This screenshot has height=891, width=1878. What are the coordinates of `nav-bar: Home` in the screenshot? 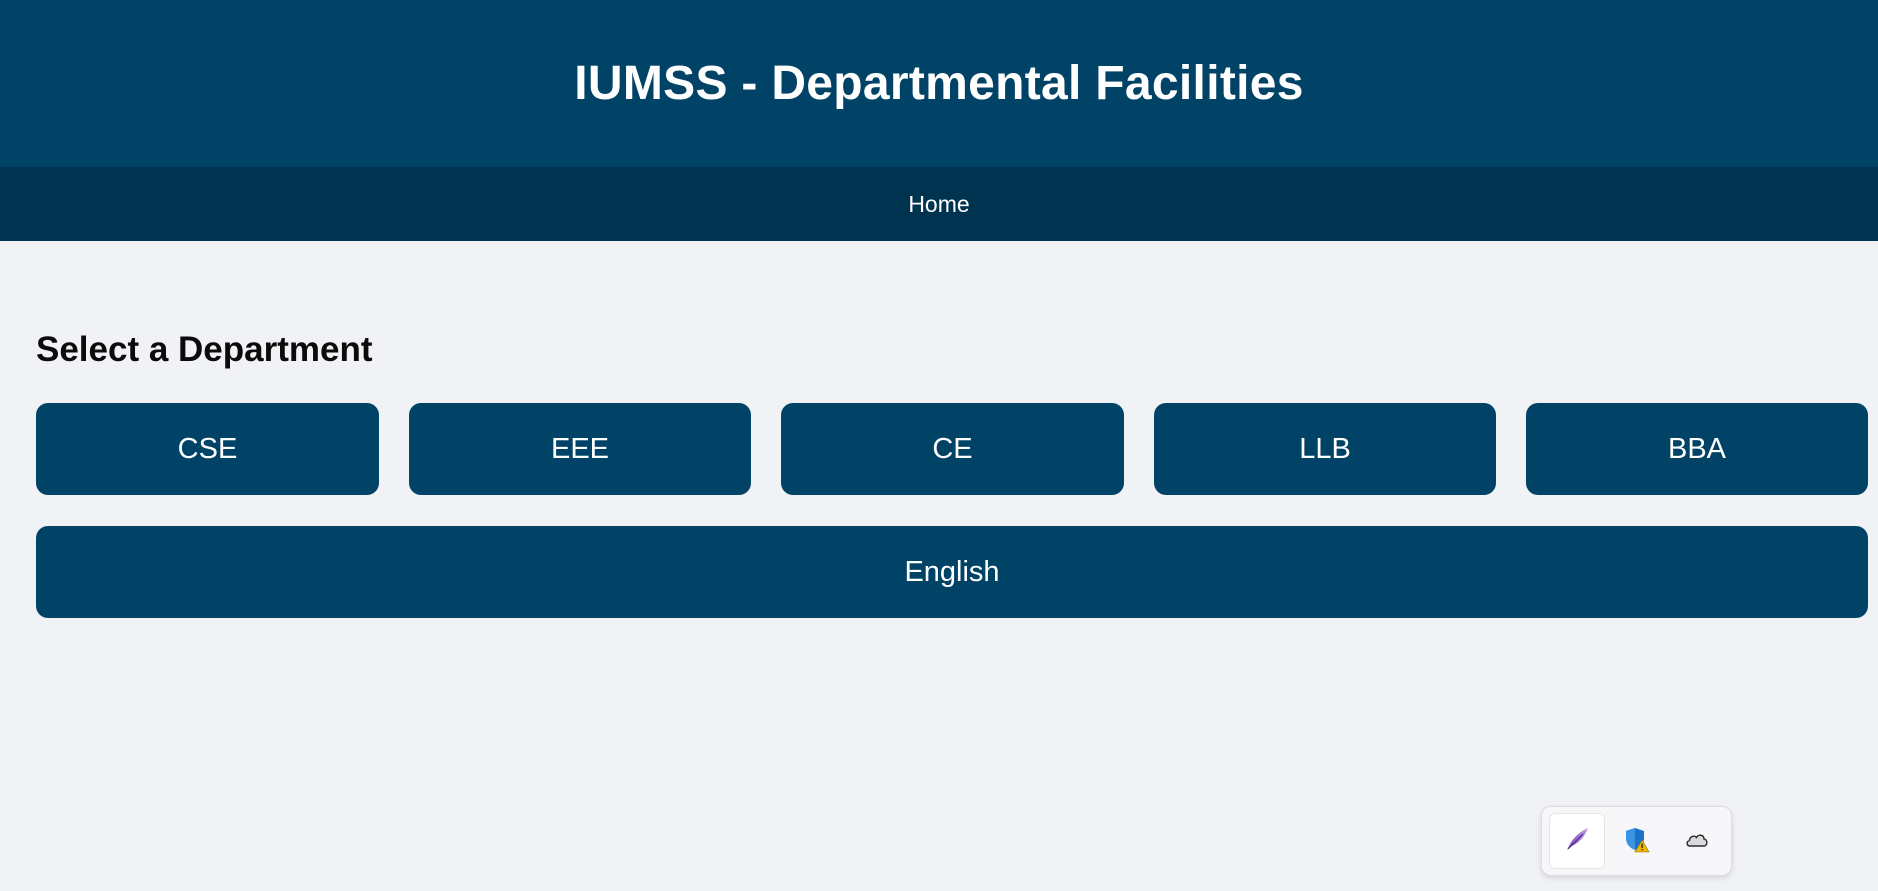 It's located at (939, 204).